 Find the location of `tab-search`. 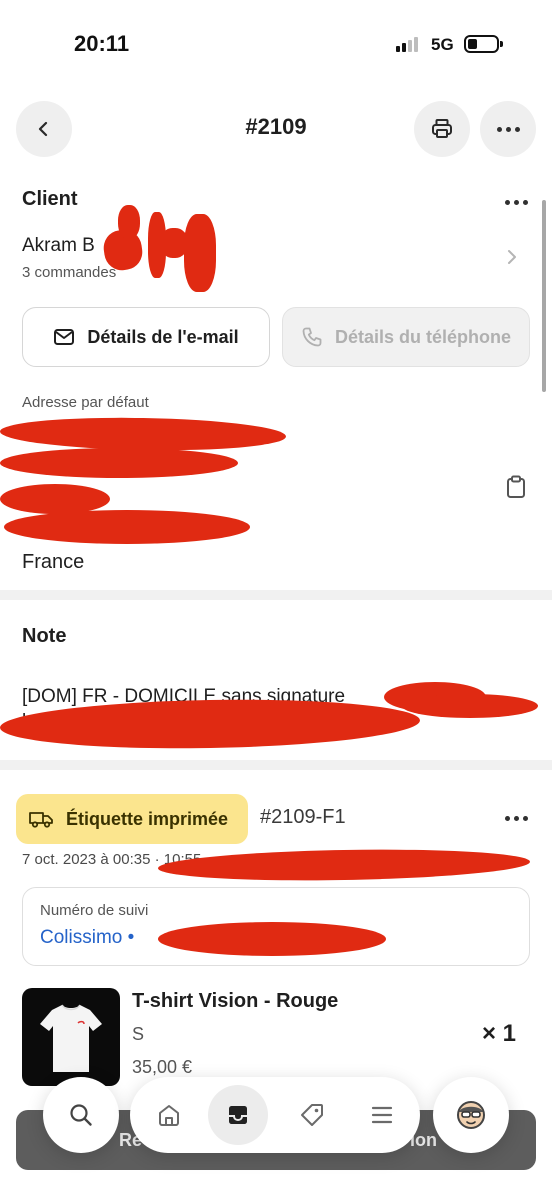

tab-search is located at coordinates (81, 1115).